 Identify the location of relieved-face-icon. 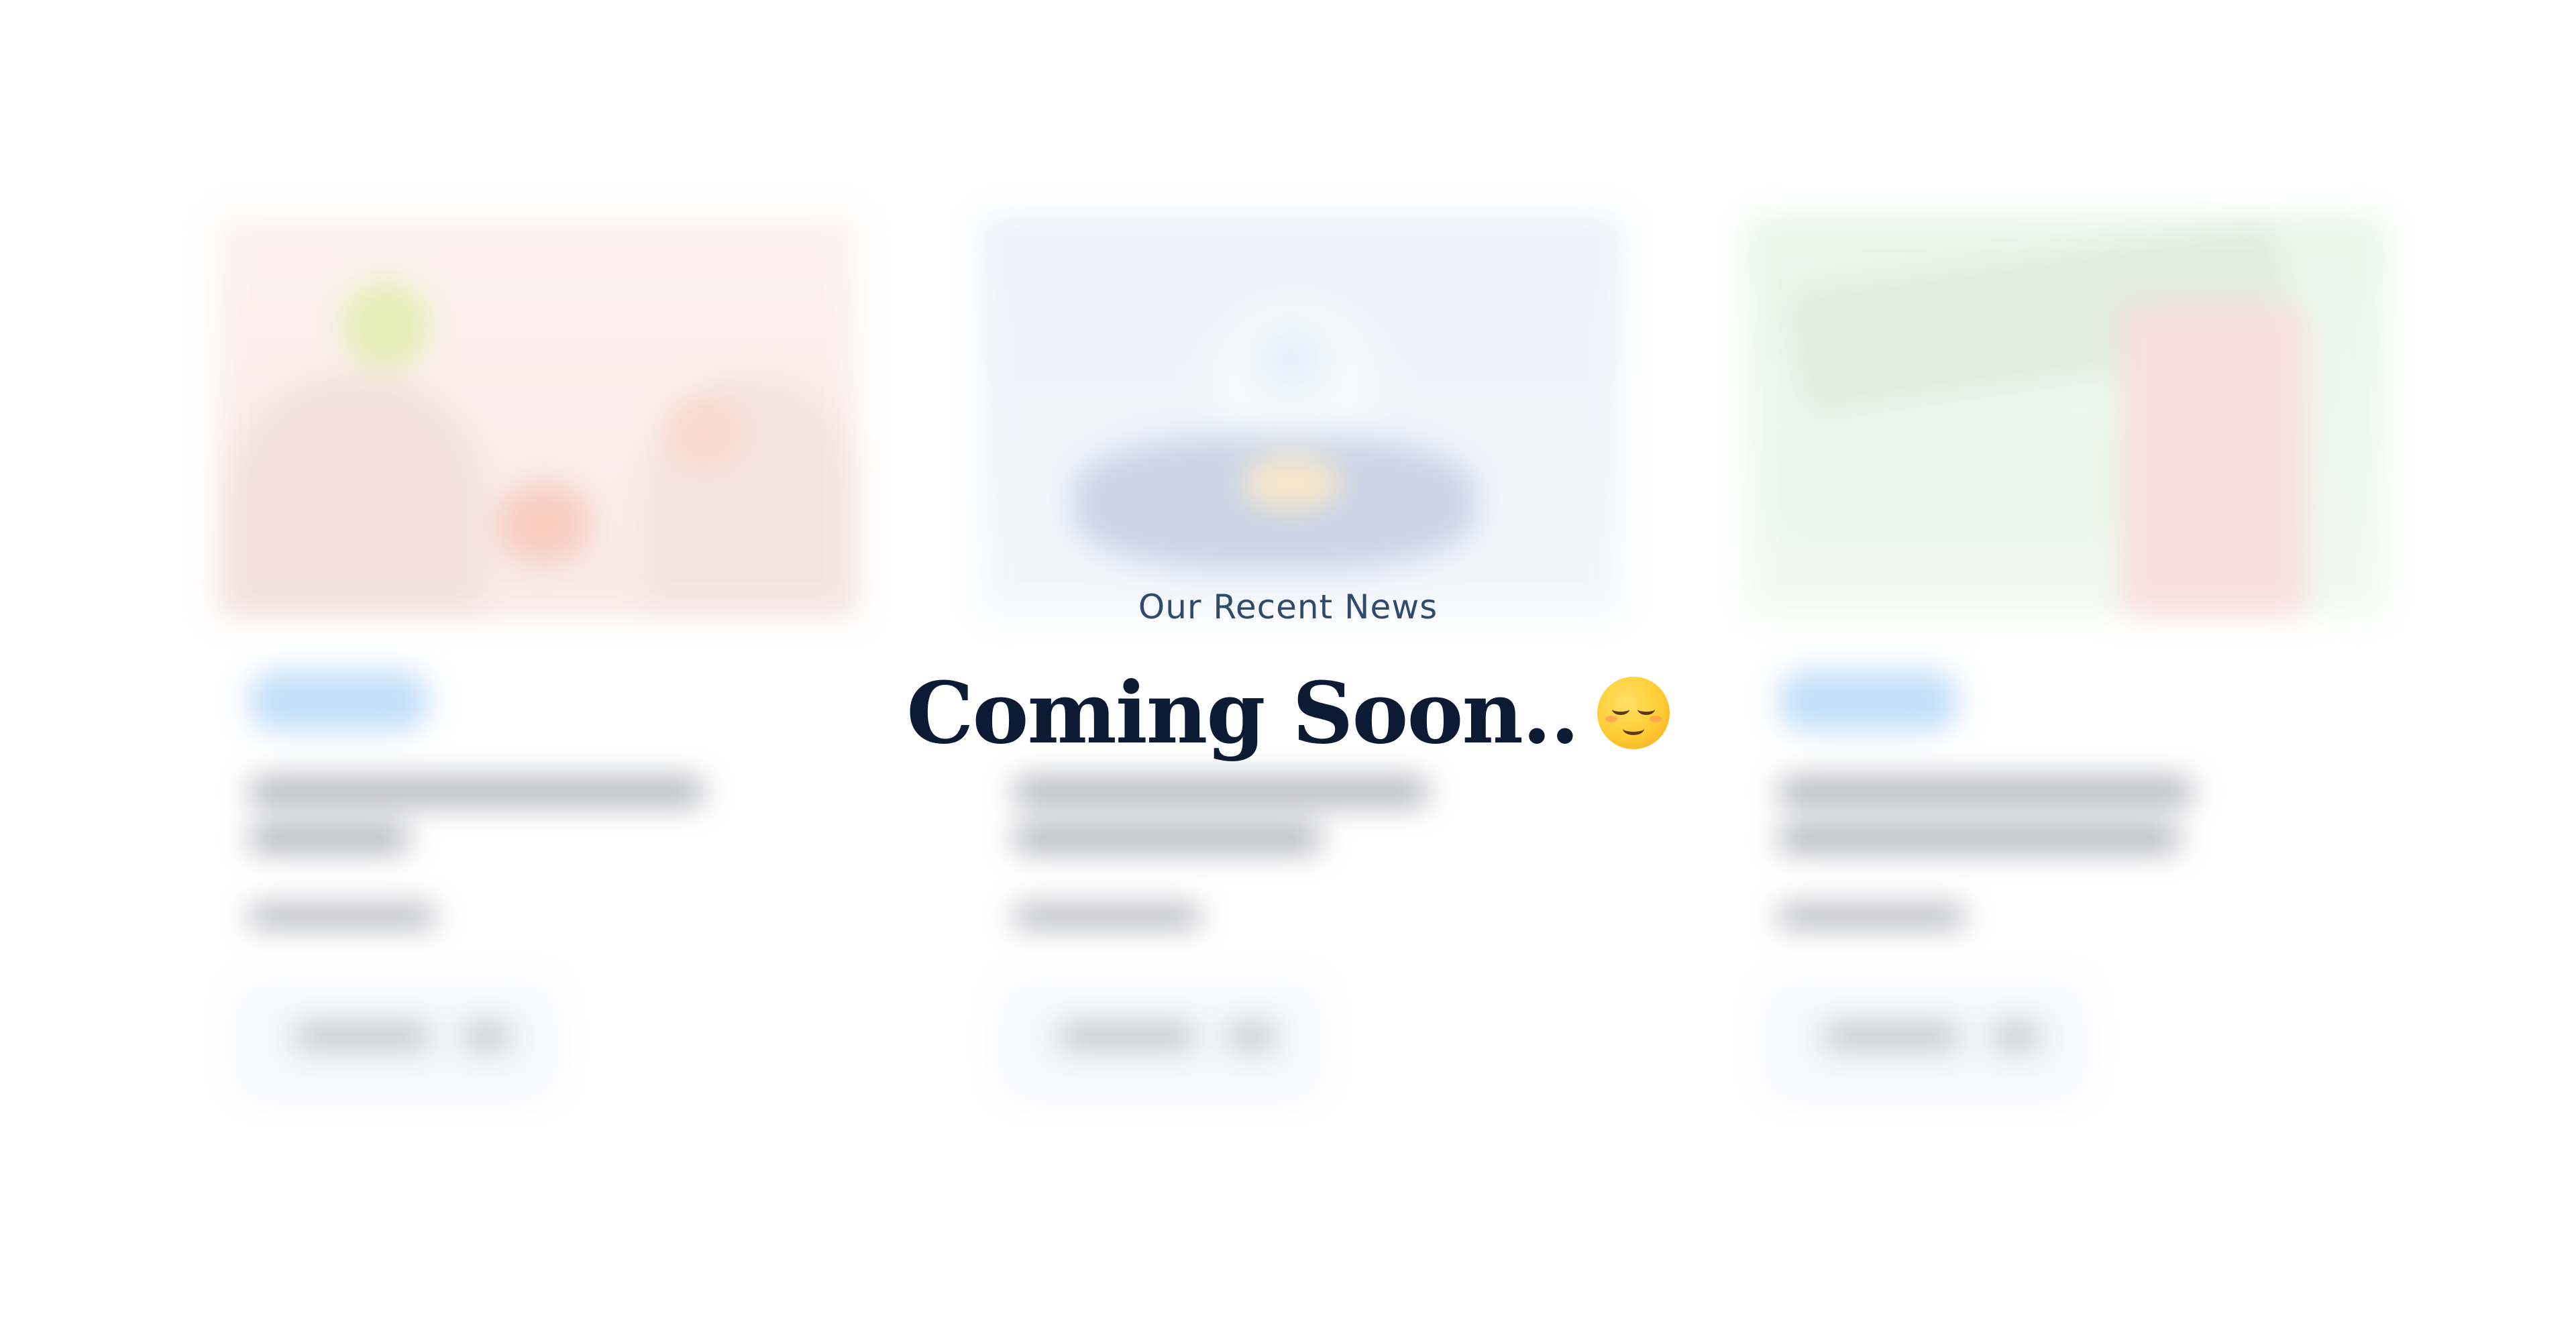
(1633, 713).